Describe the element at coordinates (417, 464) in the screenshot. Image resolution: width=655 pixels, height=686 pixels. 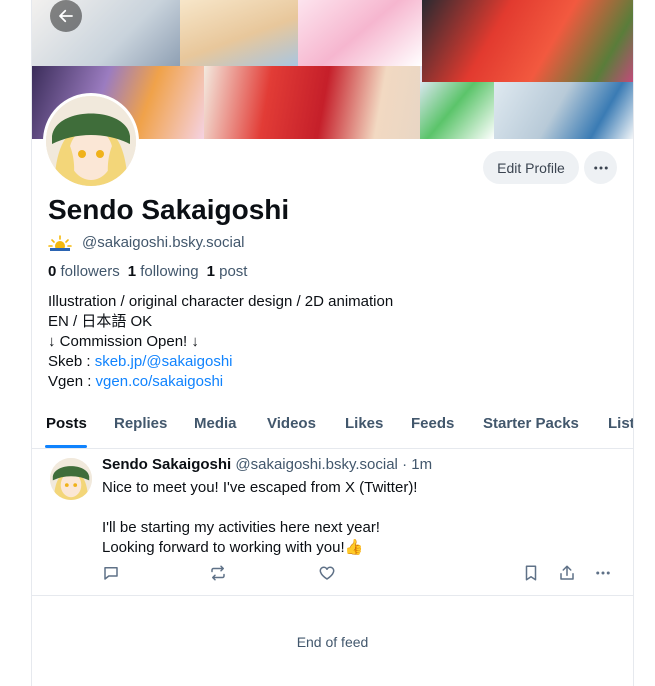
I see `post-timestamp: · 1m` at that location.